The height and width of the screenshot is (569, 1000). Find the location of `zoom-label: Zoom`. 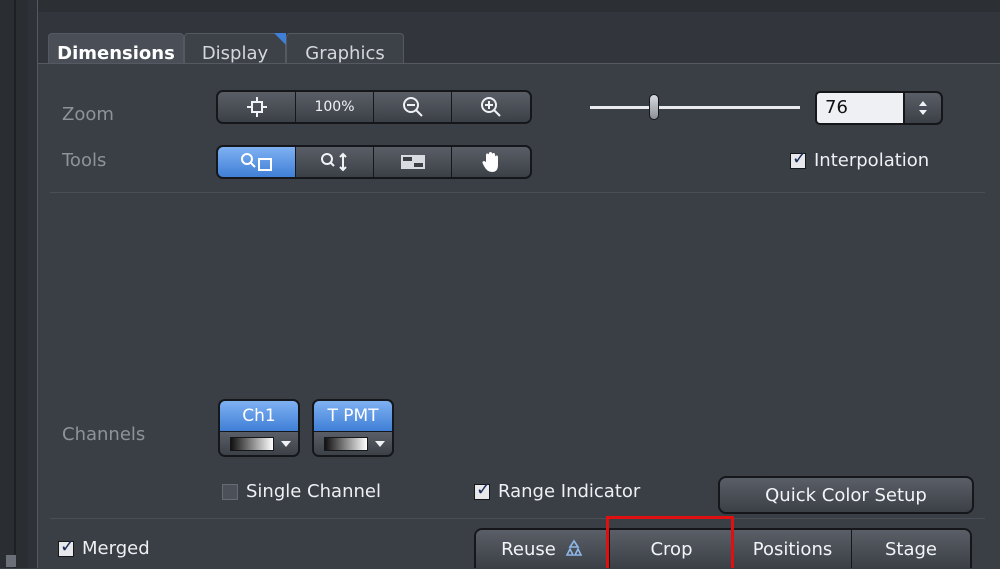

zoom-label: Zoom is located at coordinates (88, 114).